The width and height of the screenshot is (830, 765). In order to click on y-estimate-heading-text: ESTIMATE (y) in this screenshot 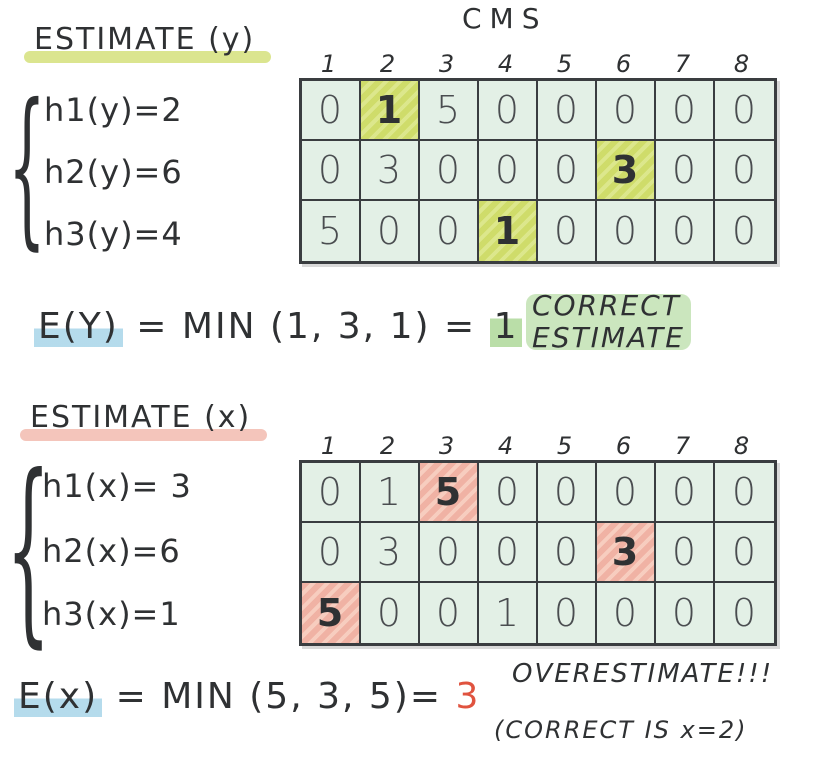, I will do `click(145, 39)`.